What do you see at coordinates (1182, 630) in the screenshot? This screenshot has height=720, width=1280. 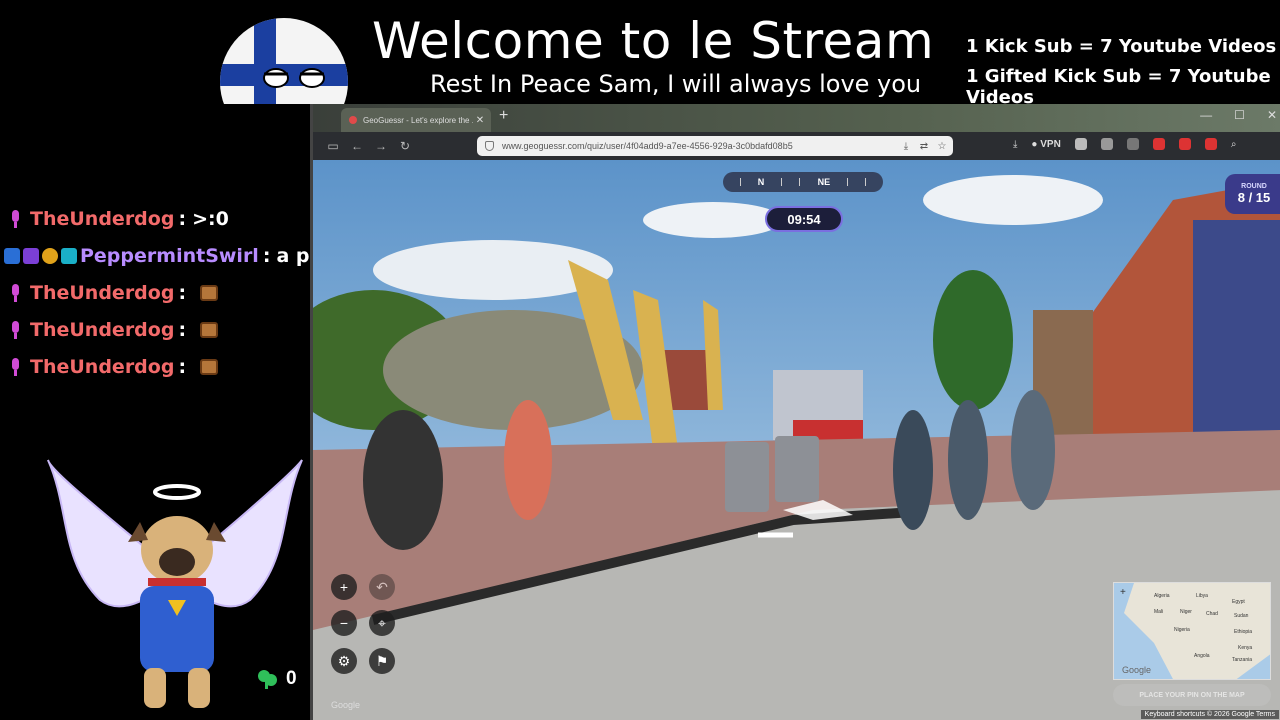 I see `map-label: Nigeria` at bounding box center [1182, 630].